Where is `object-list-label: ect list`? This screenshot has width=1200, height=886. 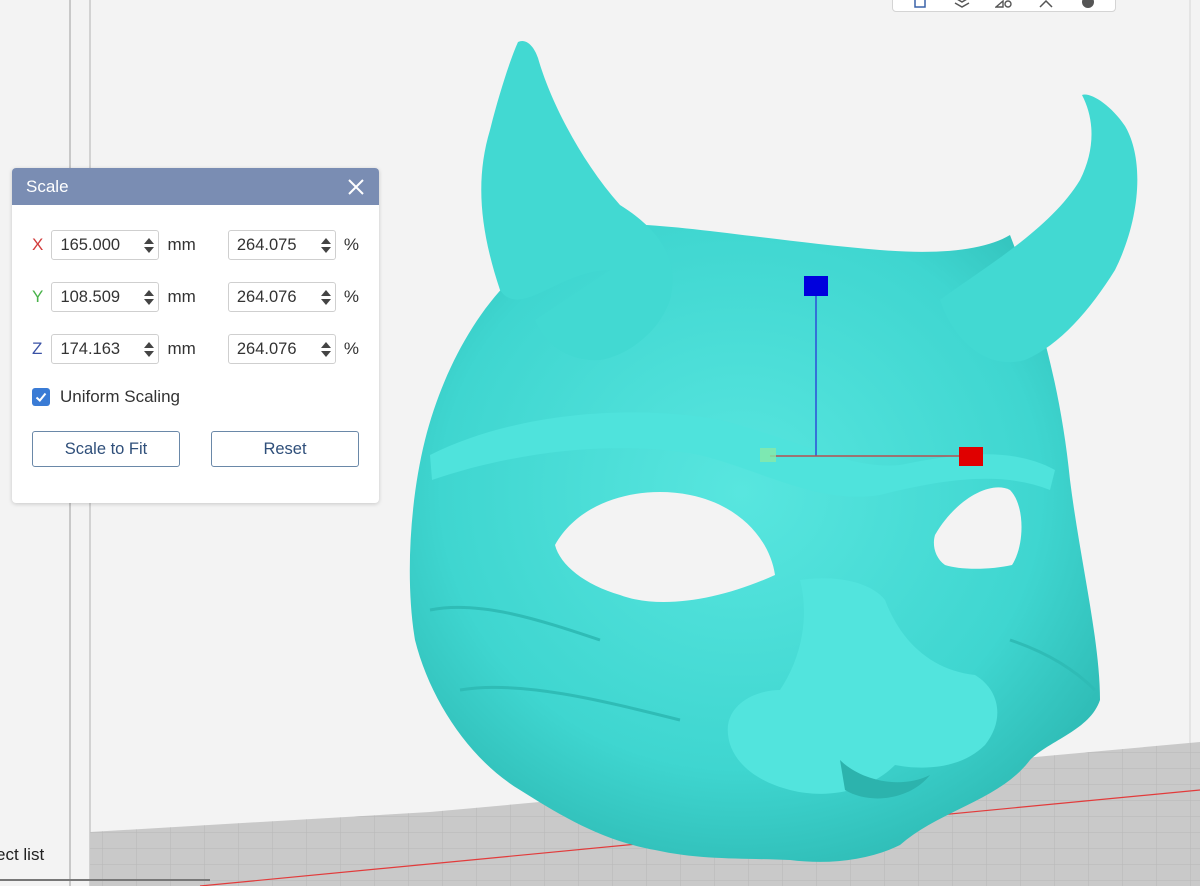 object-list-label: ect list is located at coordinates (22, 855).